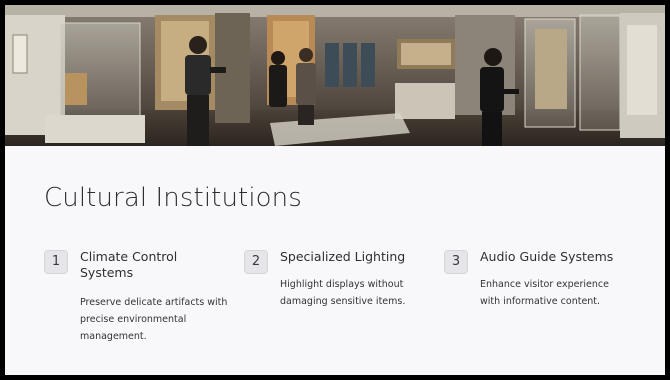 The height and width of the screenshot is (380, 670). Describe the element at coordinates (129, 264) in the screenshot. I see `feature-title: Climate Control Systems` at that location.